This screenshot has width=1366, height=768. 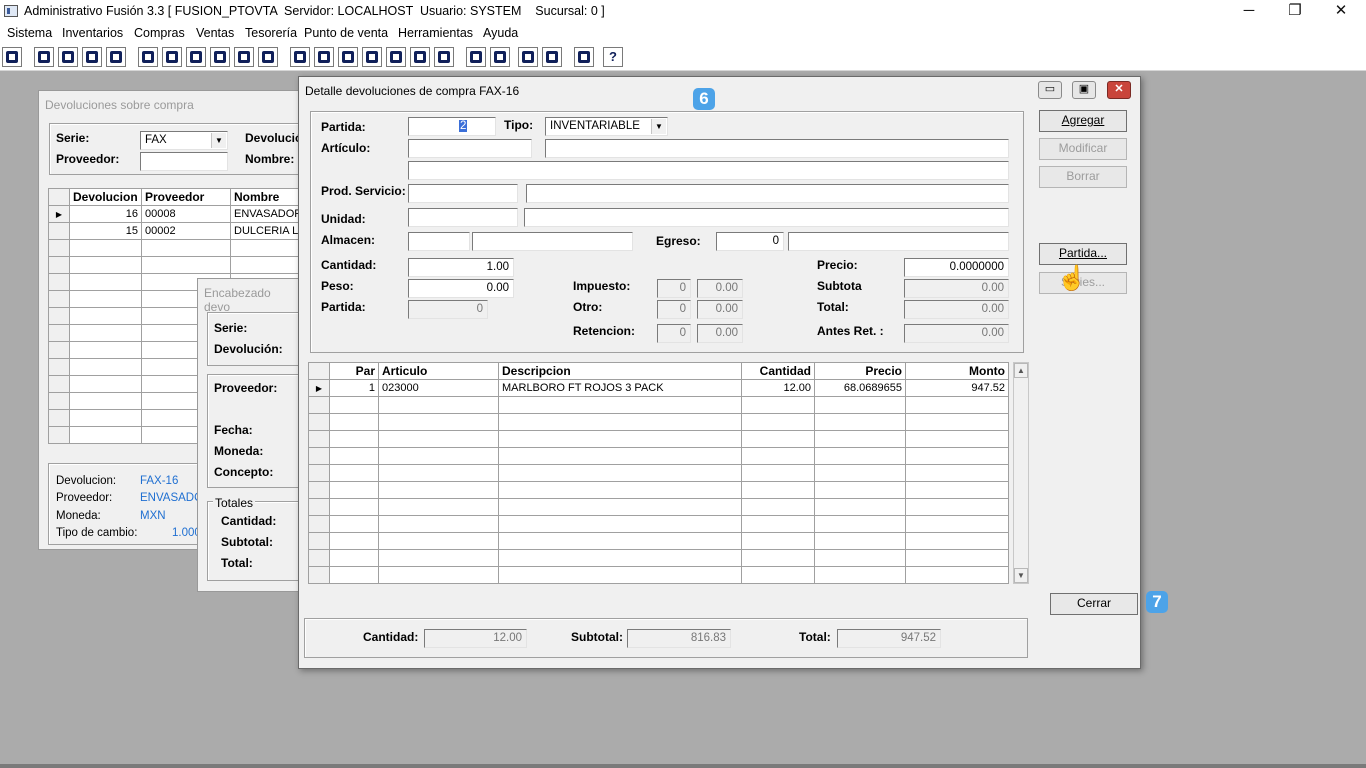 I want to click on almacen-desc-input, so click(x=552, y=241).